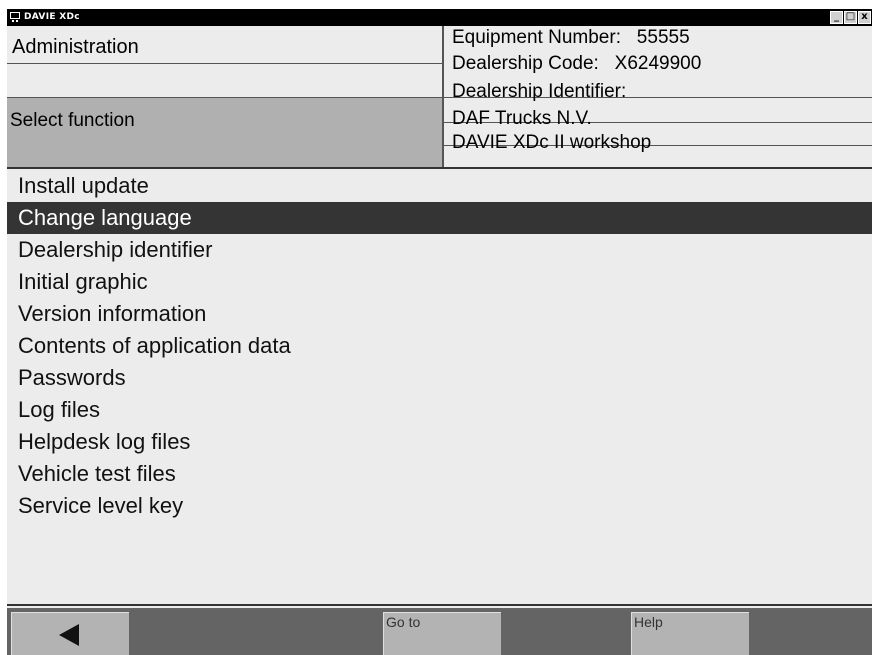  I want to click on list-item-contents-of-application-data: Contents of application data, so click(439, 346).